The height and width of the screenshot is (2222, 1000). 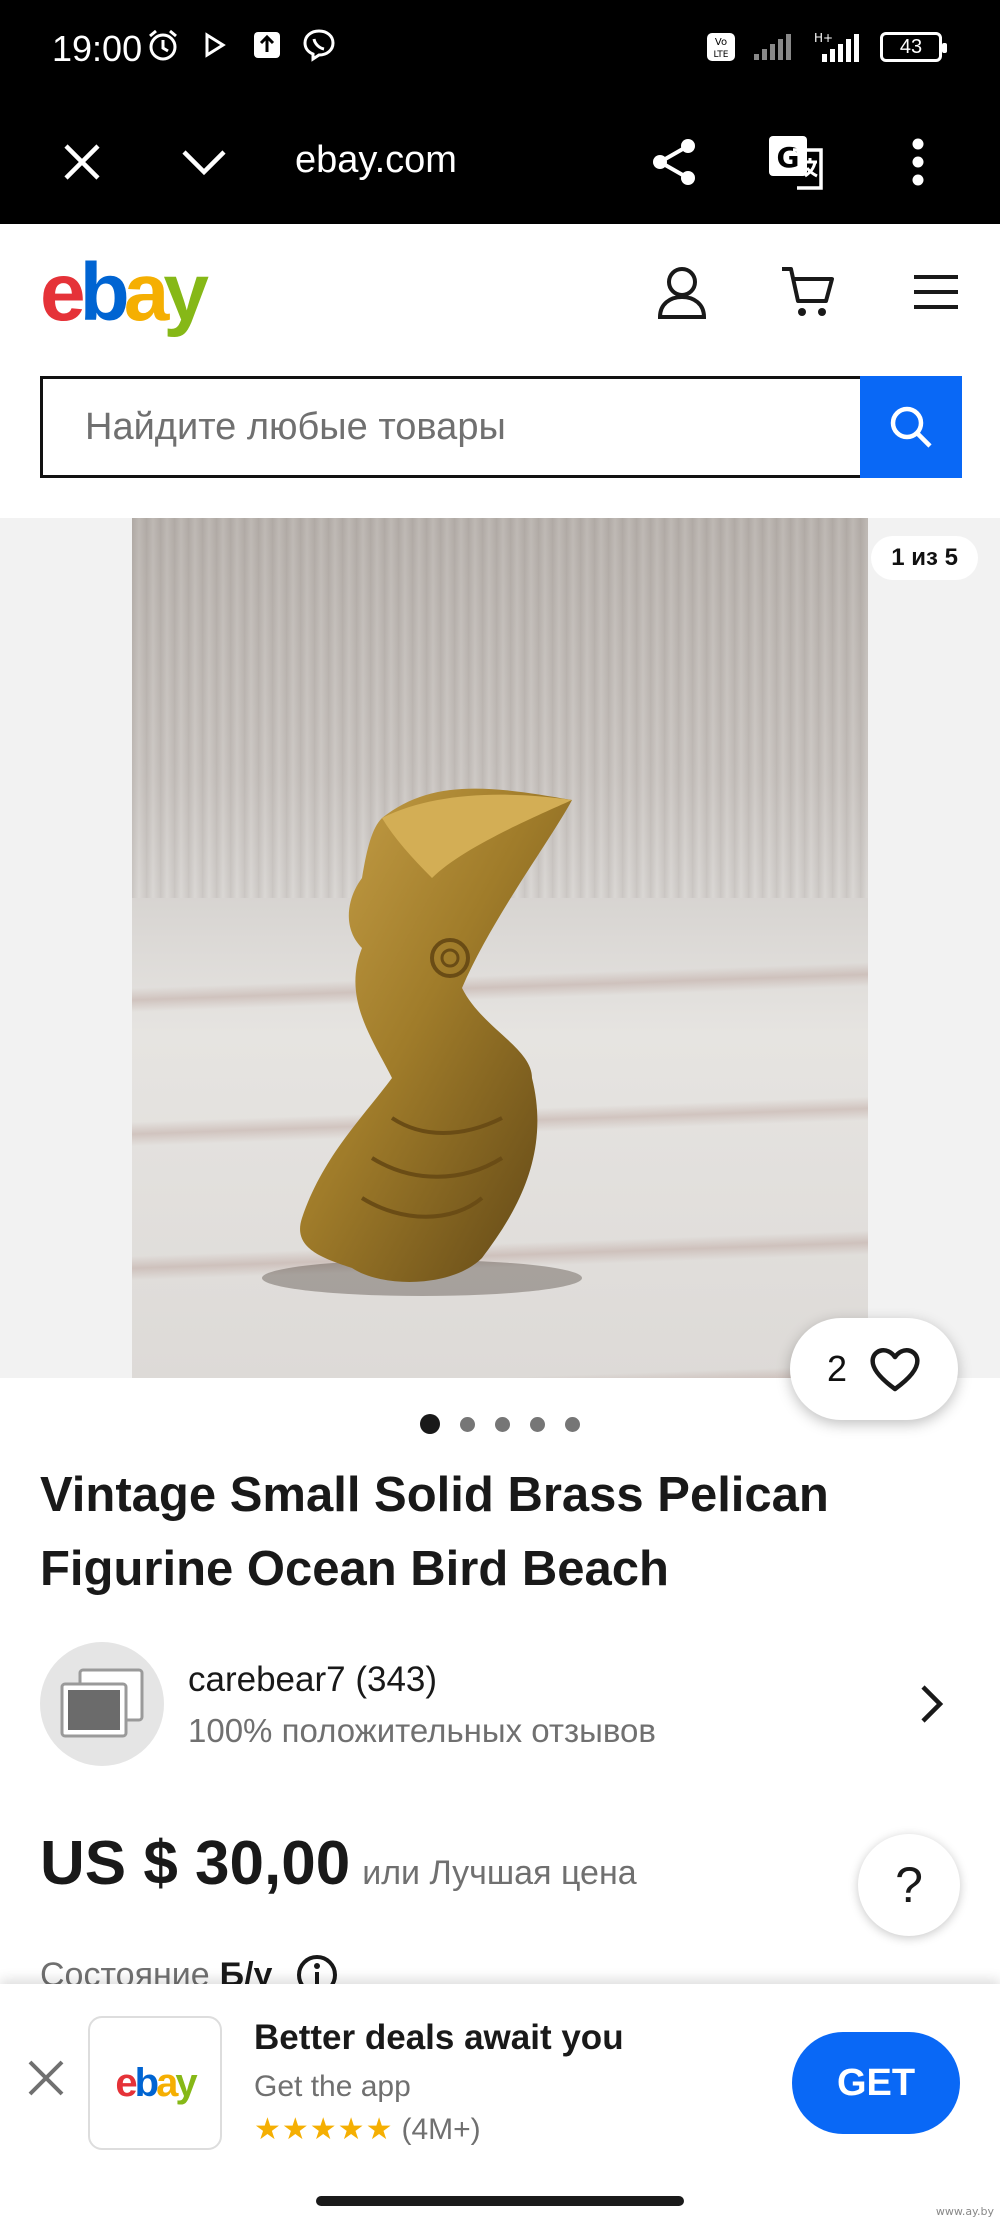 What do you see at coordinates (319, 45) in the screenshot?
I see `viber-icon` at bounding box center [319, 45].